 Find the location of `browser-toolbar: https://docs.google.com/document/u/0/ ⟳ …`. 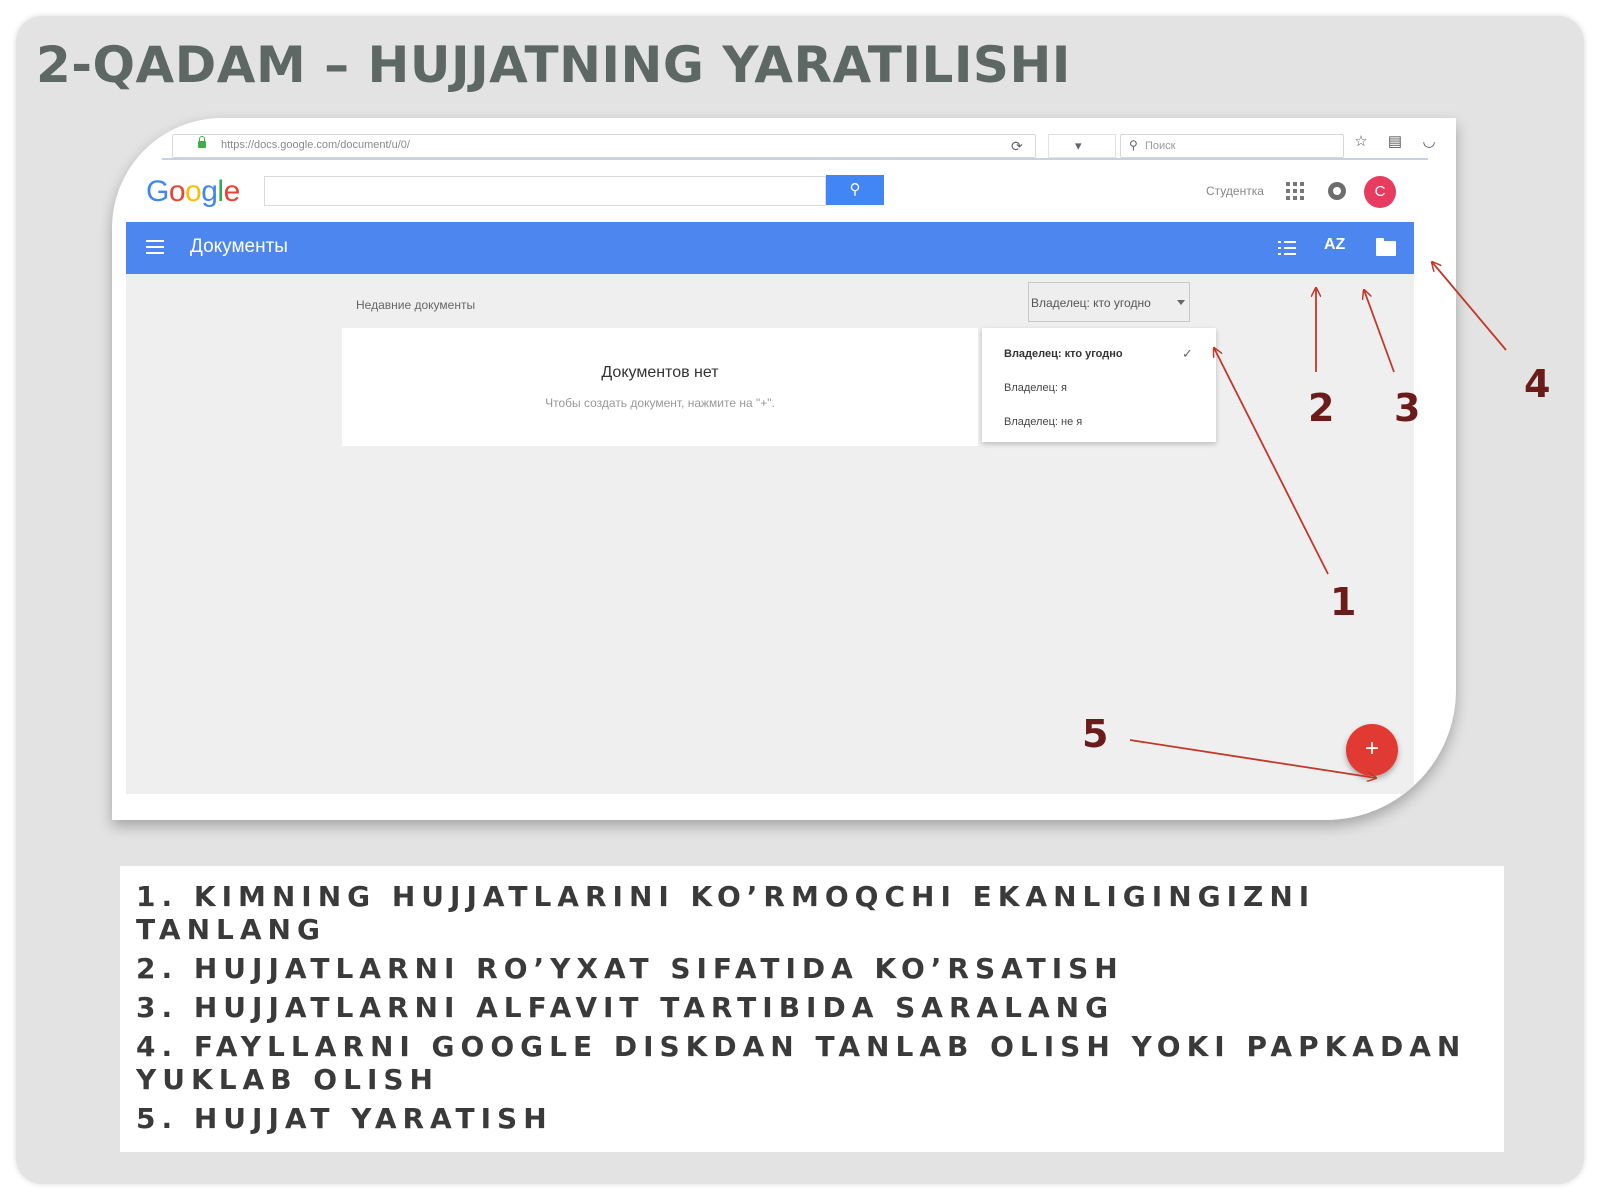

browser-toolbar: https://docs.google.com/document/u/0/ ⟳ … is located at coordinates (799, 146).